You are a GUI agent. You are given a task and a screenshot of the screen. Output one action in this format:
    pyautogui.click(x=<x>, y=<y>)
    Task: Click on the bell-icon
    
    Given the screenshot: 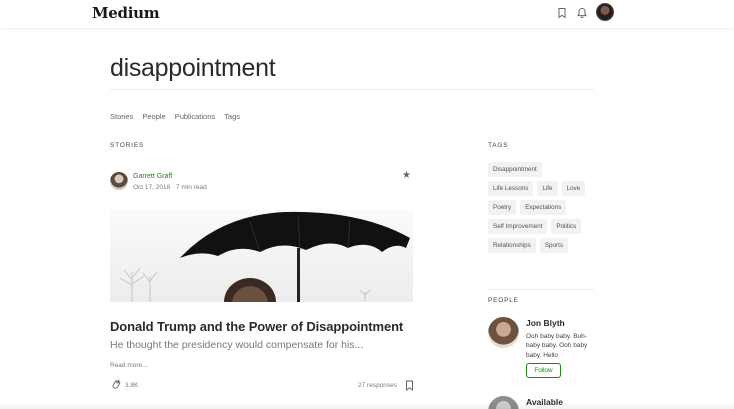 What is the action you would take?
    pyautogui.click(x=582, y=13)
    